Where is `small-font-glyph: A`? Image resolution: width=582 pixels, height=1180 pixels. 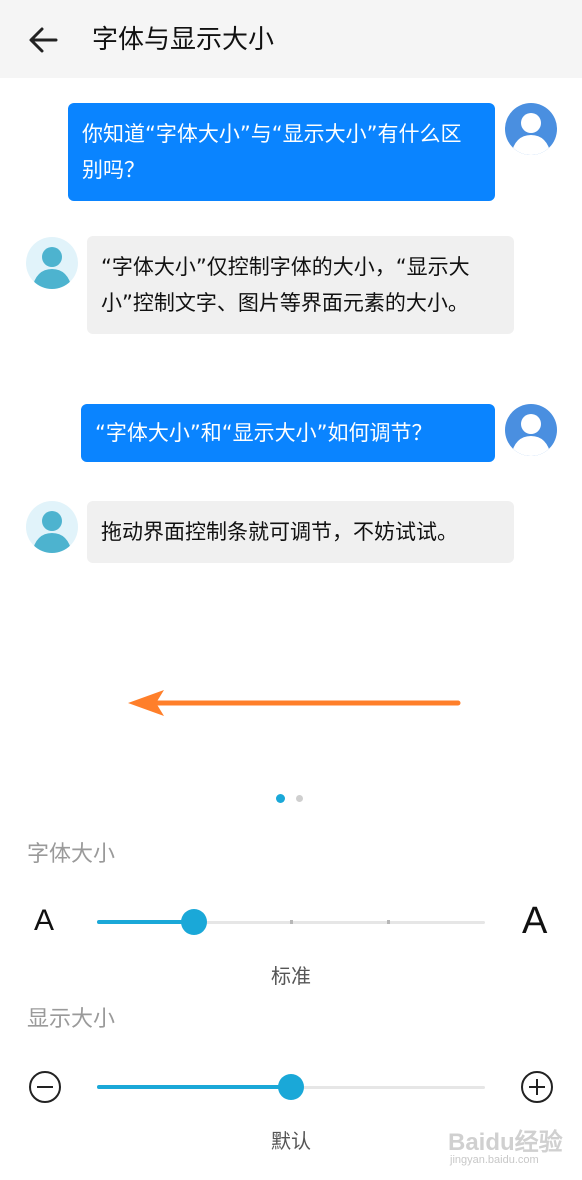
small-font-glyph: A is located at coordinates (44, 920).